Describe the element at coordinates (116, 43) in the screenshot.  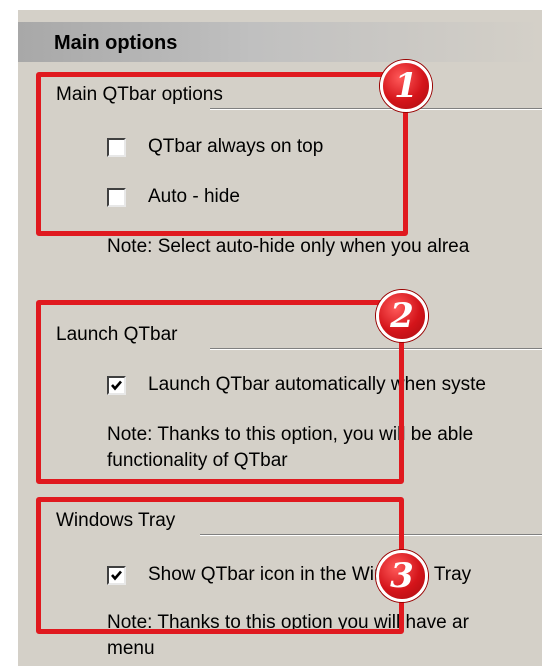
I see `page-title: Main options` at that location.